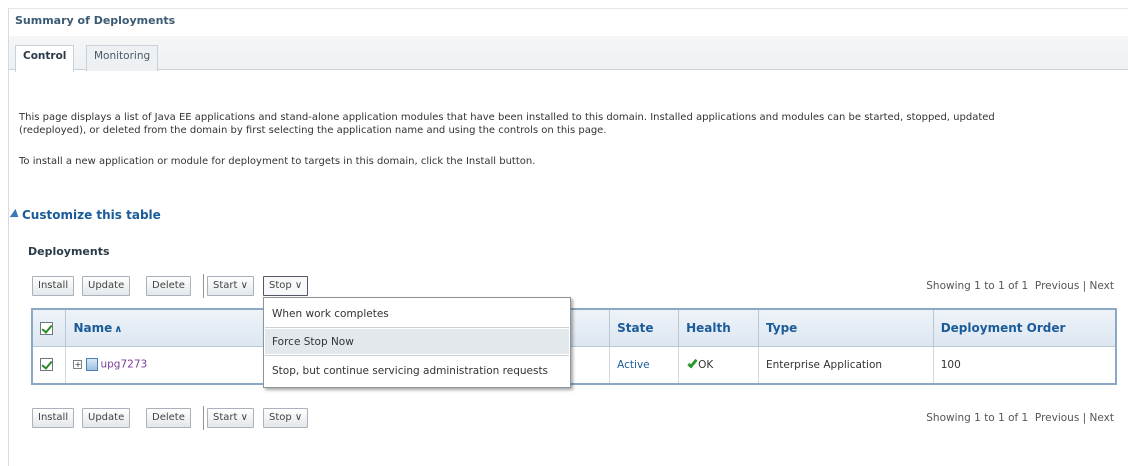 The image size is (1128, 466). Describe the element at coordinates (15, 215) in the screenshot. I see `expand-triangle-icon` at that location.